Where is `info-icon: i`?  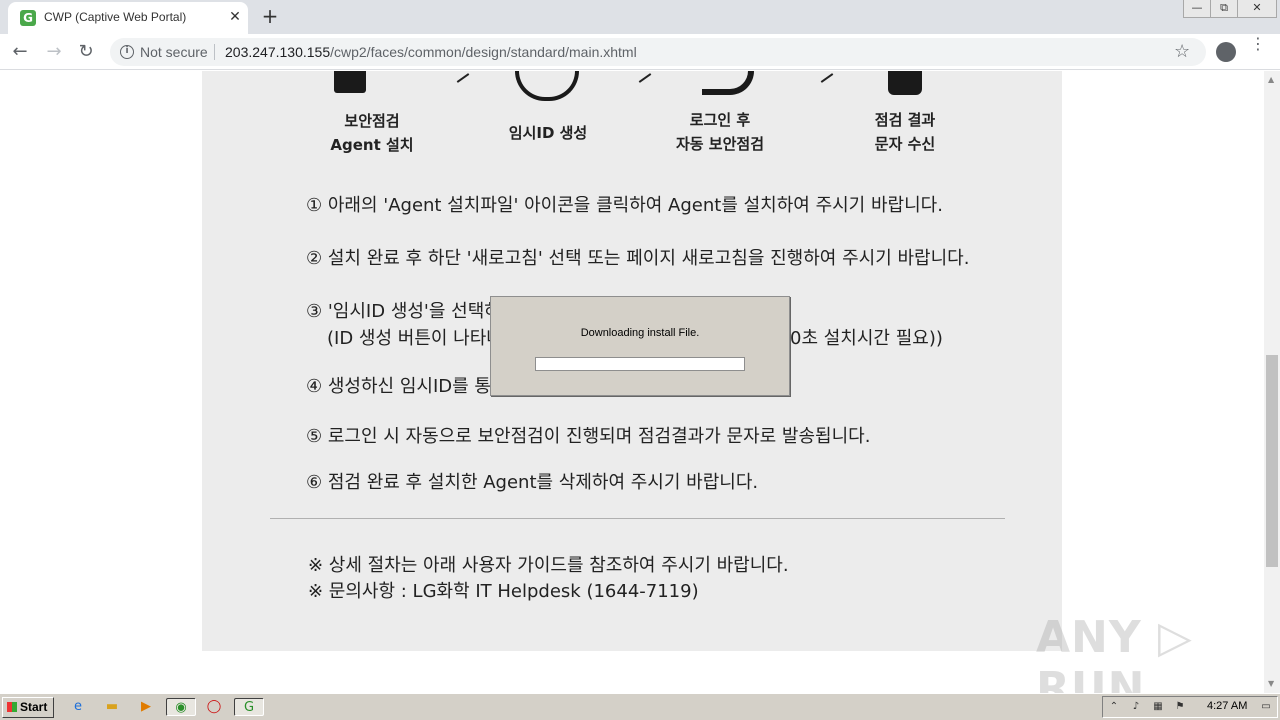
info-icon: i is located at coordinates (127, 52).